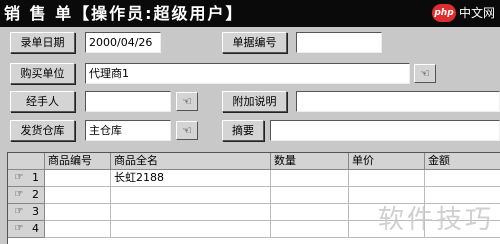 The width and height of the screenshot is (500, 244). I want to click on handler-lookup-button: ☜, so click(187, 101).